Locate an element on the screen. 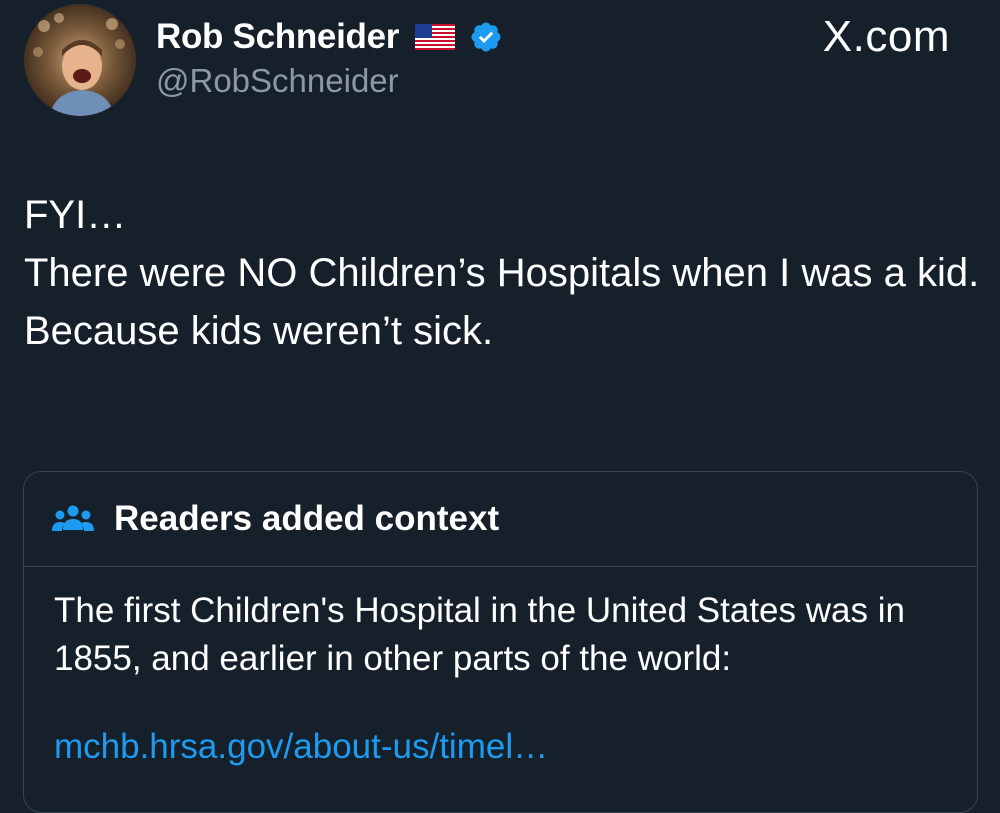 The height and width of the screenshot is (813, 1000). us-flag-icon is located at coordinates (435, 37).